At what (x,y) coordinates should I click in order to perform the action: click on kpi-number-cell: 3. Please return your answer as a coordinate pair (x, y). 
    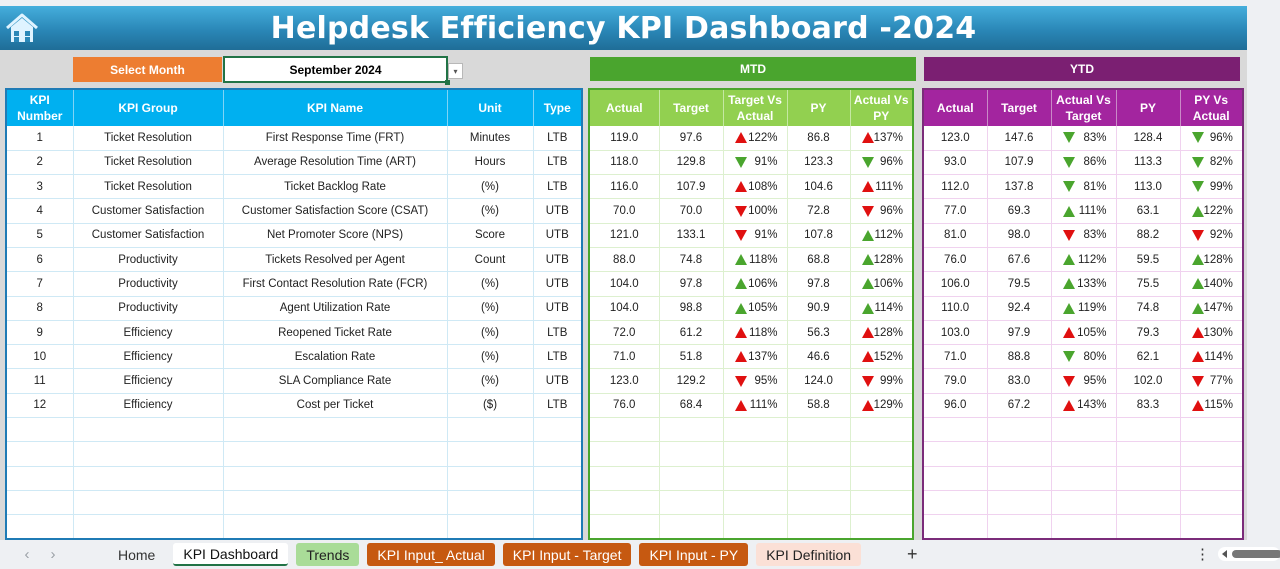
    Looking at the image, I should click on (40, 187).